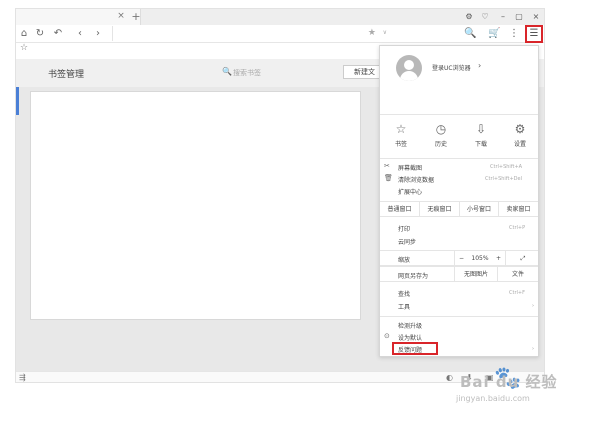 The height and width of the screenshot is (422, 595). What do you see at coordinates (404, 306) in the screenshot?
I see `menu-item-tools: 工具` at bounding box center [404, 306].